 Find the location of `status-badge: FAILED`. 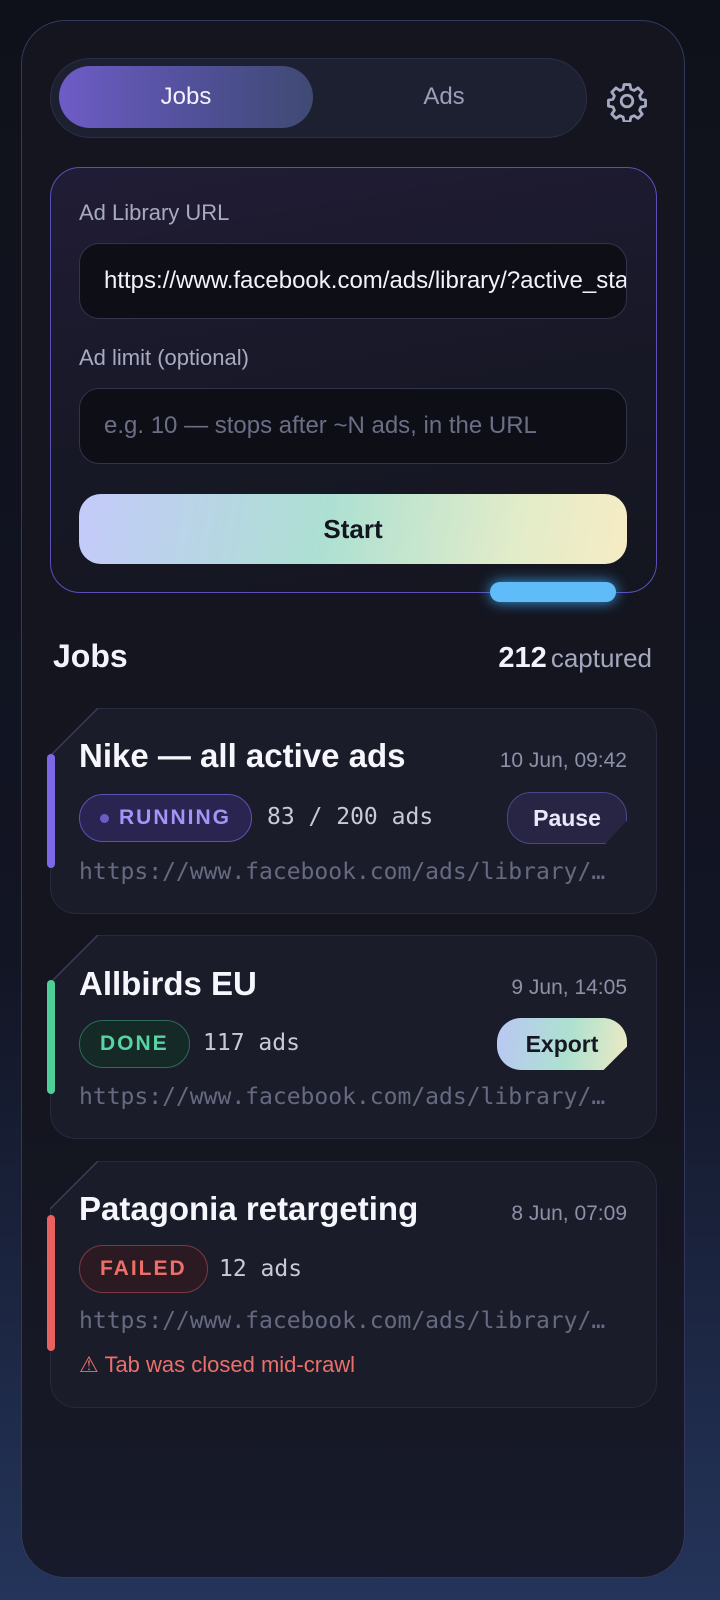

status-badge: FAILED is located at coordinates (143, 1269).